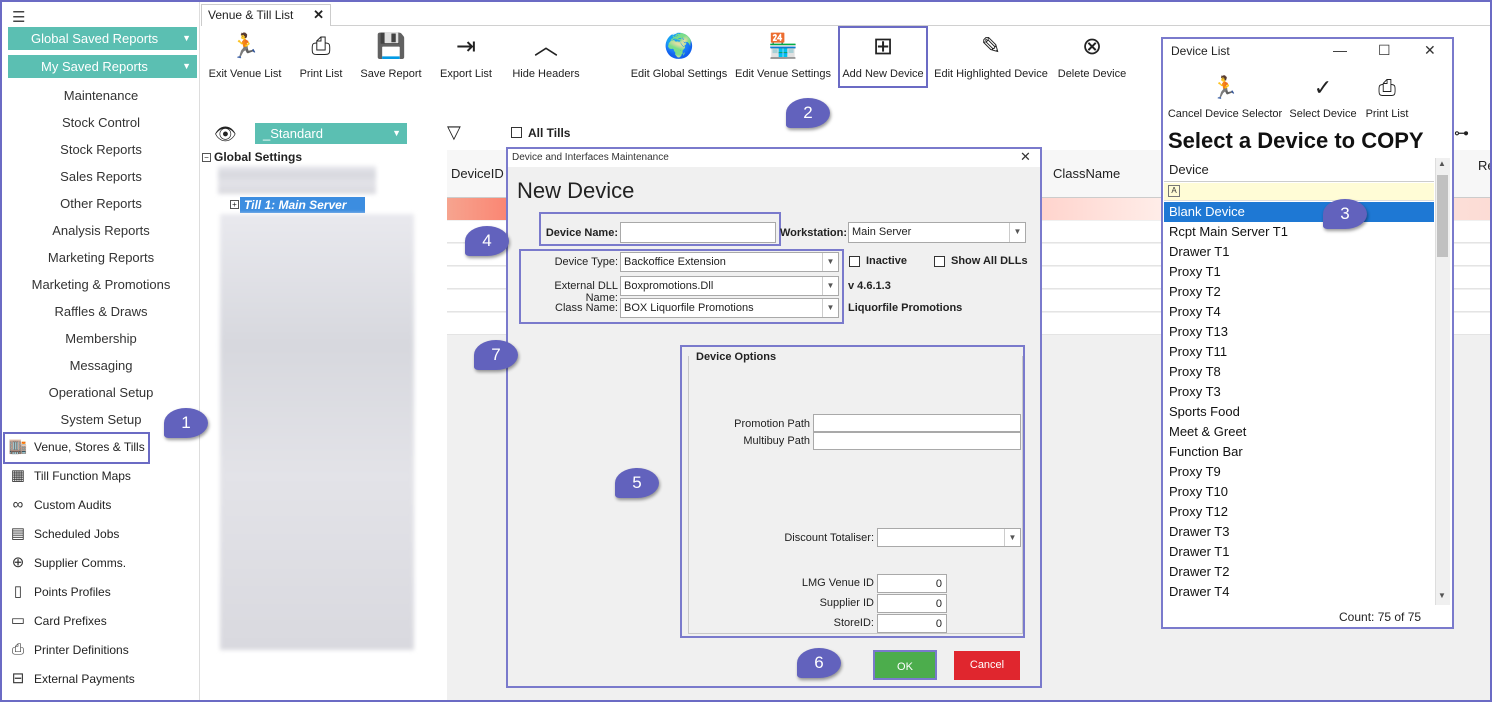  I want to click on add-new-device-button: ⊞ Add New Device, so click(883, 56).